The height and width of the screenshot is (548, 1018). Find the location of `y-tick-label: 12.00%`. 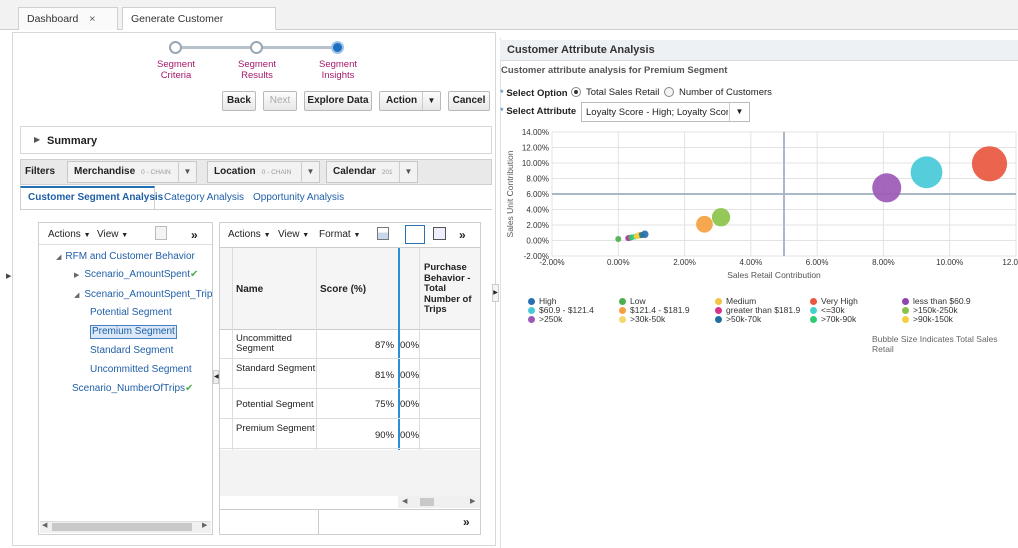

y-tick-label: 12.00% is located at coordinates (535, 148).